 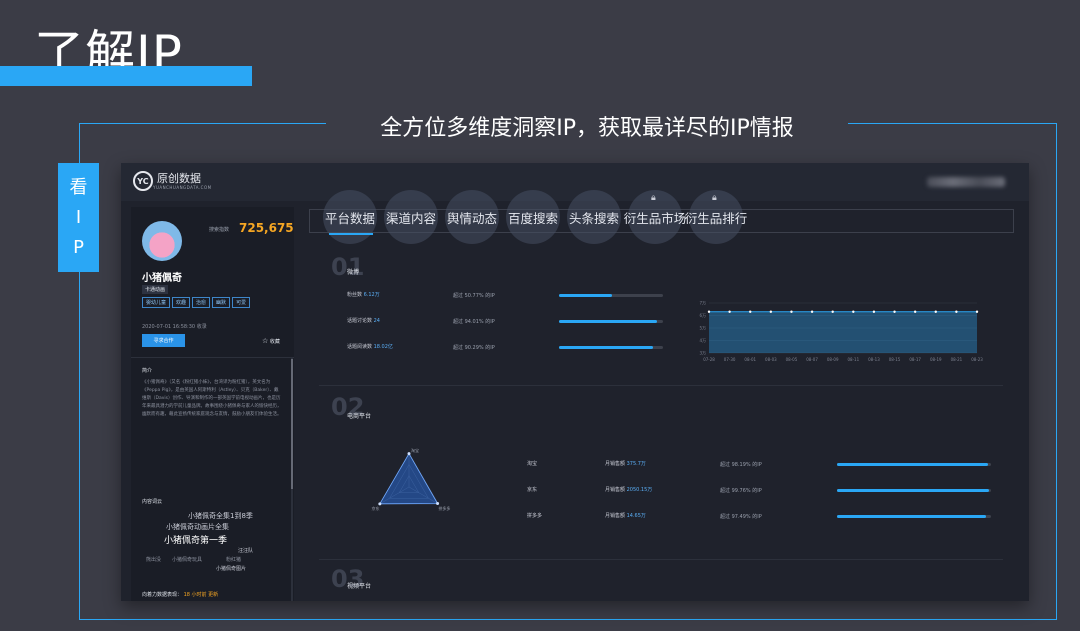 What do you see at coordinates (202, 123) in the screenshot?
I see `frame-top-border-left` at bounding box center [202, 123].